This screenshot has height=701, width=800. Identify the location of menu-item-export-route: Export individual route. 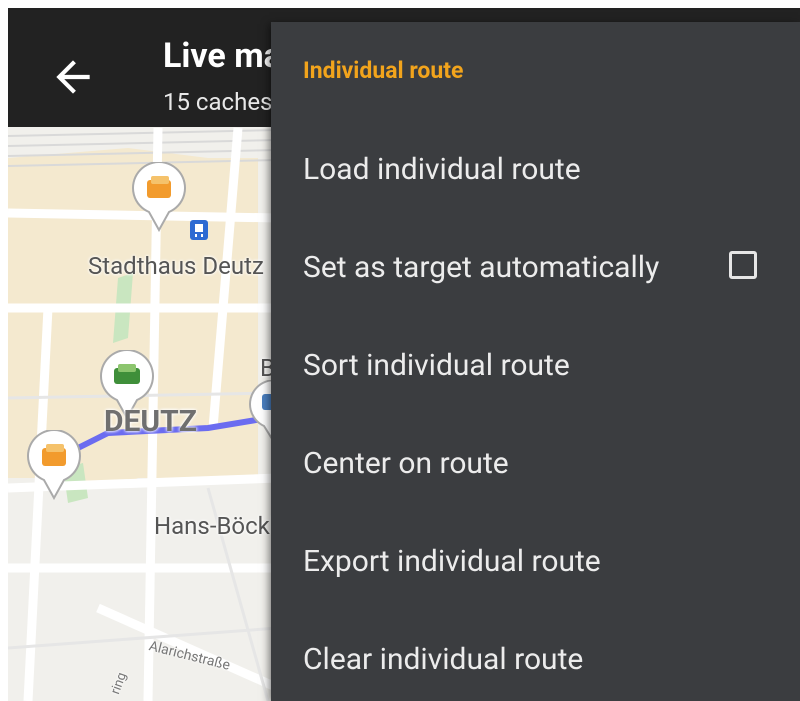
(535, 562).